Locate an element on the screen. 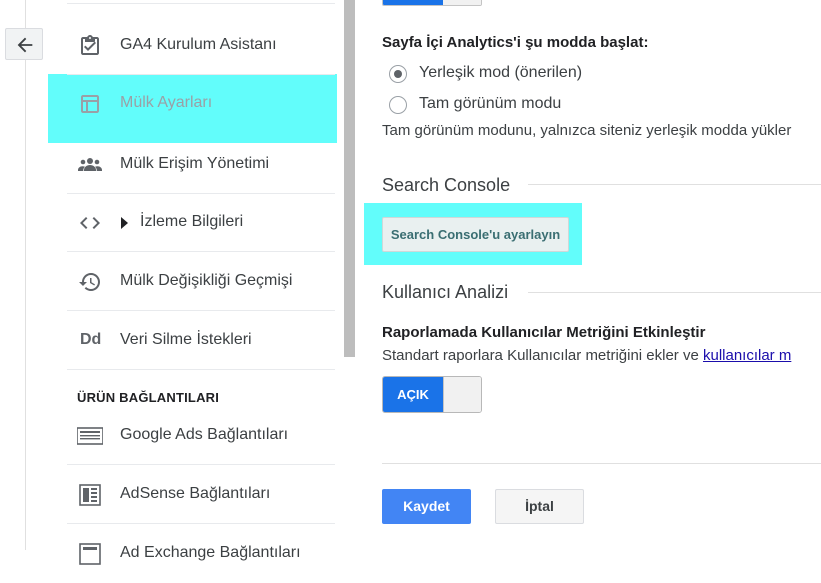 This screenshot has width=821, height=583. nav-item-property-access-management: Mülk Erişim Yönetimi is located at coordinates (201, 165).